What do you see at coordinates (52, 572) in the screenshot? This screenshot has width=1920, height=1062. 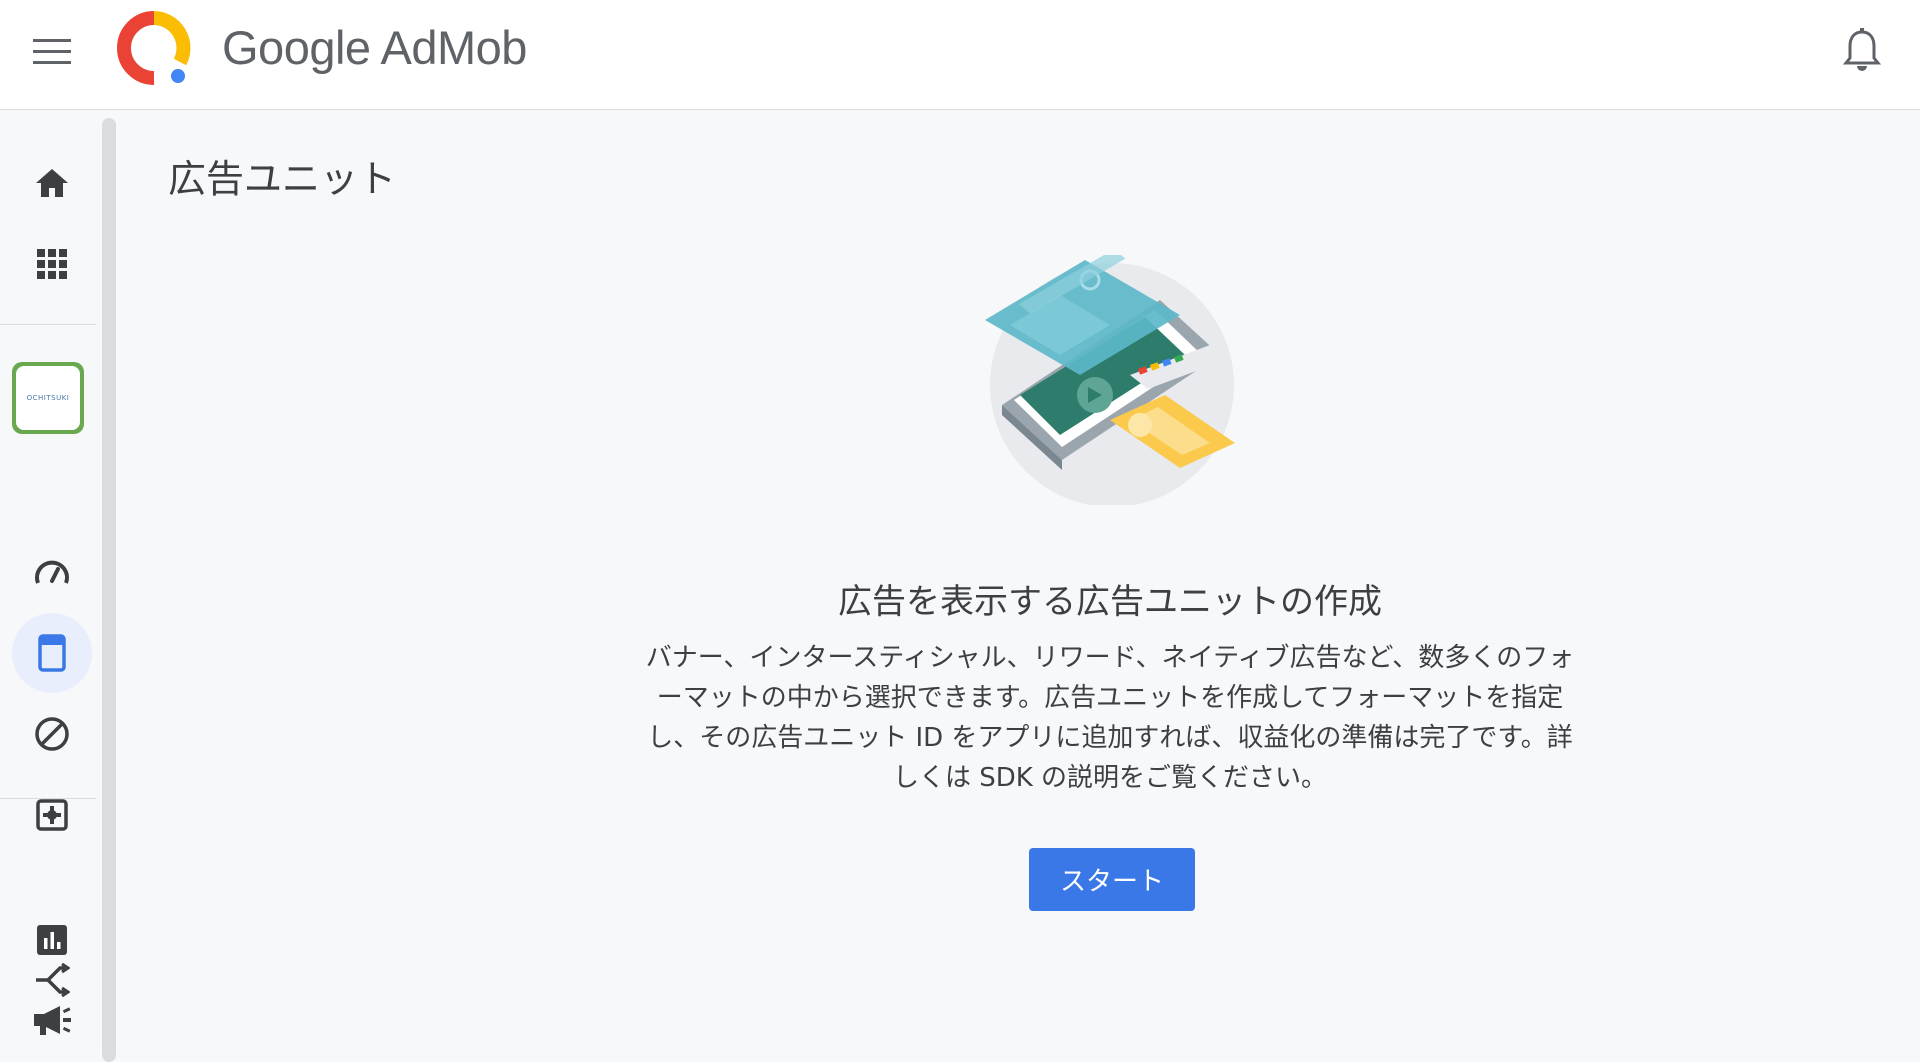 I see `speedometer-icon` at bounding box center [52, 572].